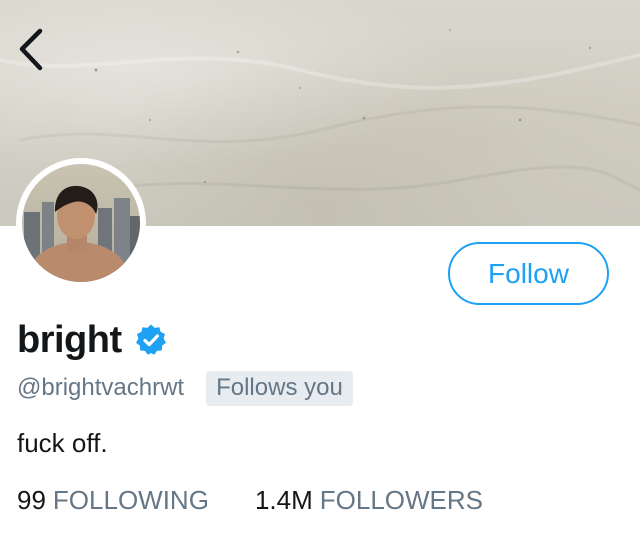 The width and height of the screenshot is (640, 555). What do you see at coordinates (401, 500) in the screenshot?
I see `followers-label: FOLLOWERS` at bounding box center [401, 500].